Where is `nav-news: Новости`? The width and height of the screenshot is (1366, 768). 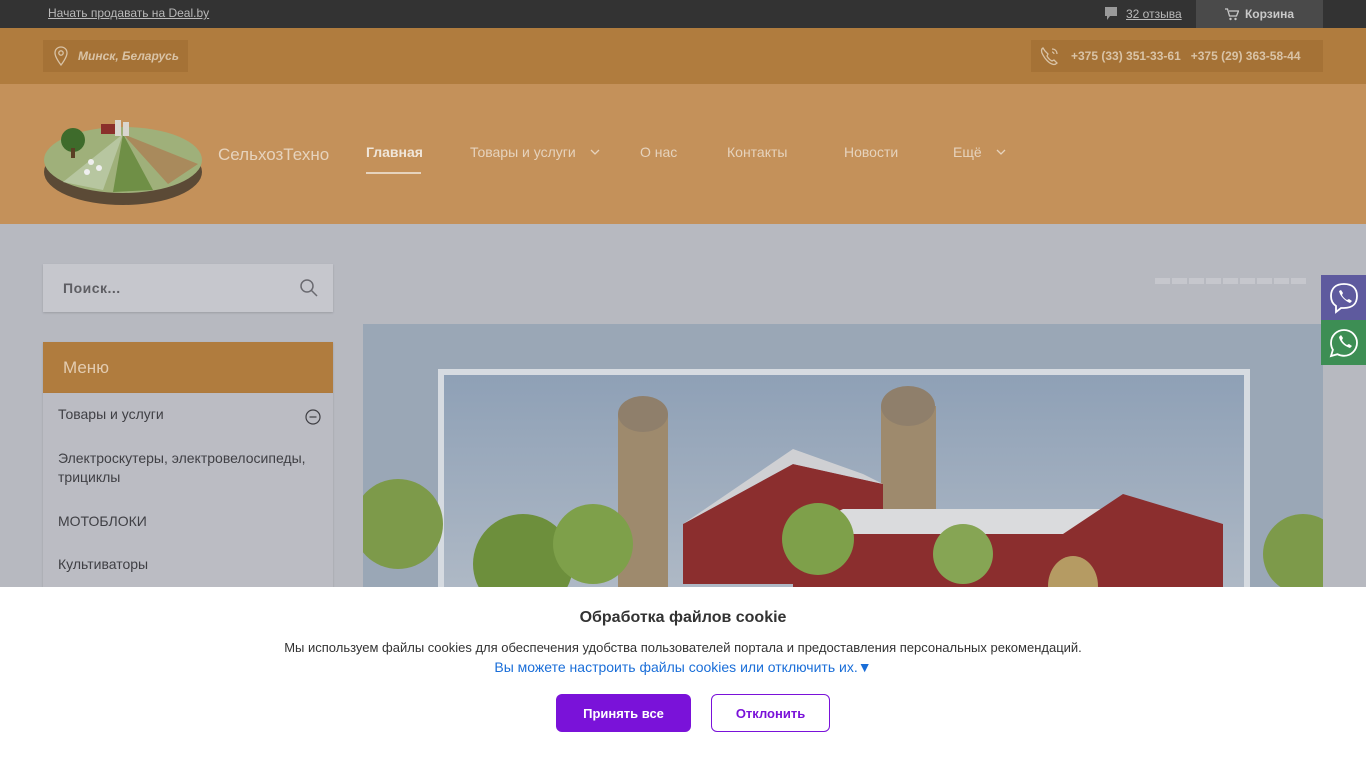 nav-news: Новости is located at coordinates (871, 152).